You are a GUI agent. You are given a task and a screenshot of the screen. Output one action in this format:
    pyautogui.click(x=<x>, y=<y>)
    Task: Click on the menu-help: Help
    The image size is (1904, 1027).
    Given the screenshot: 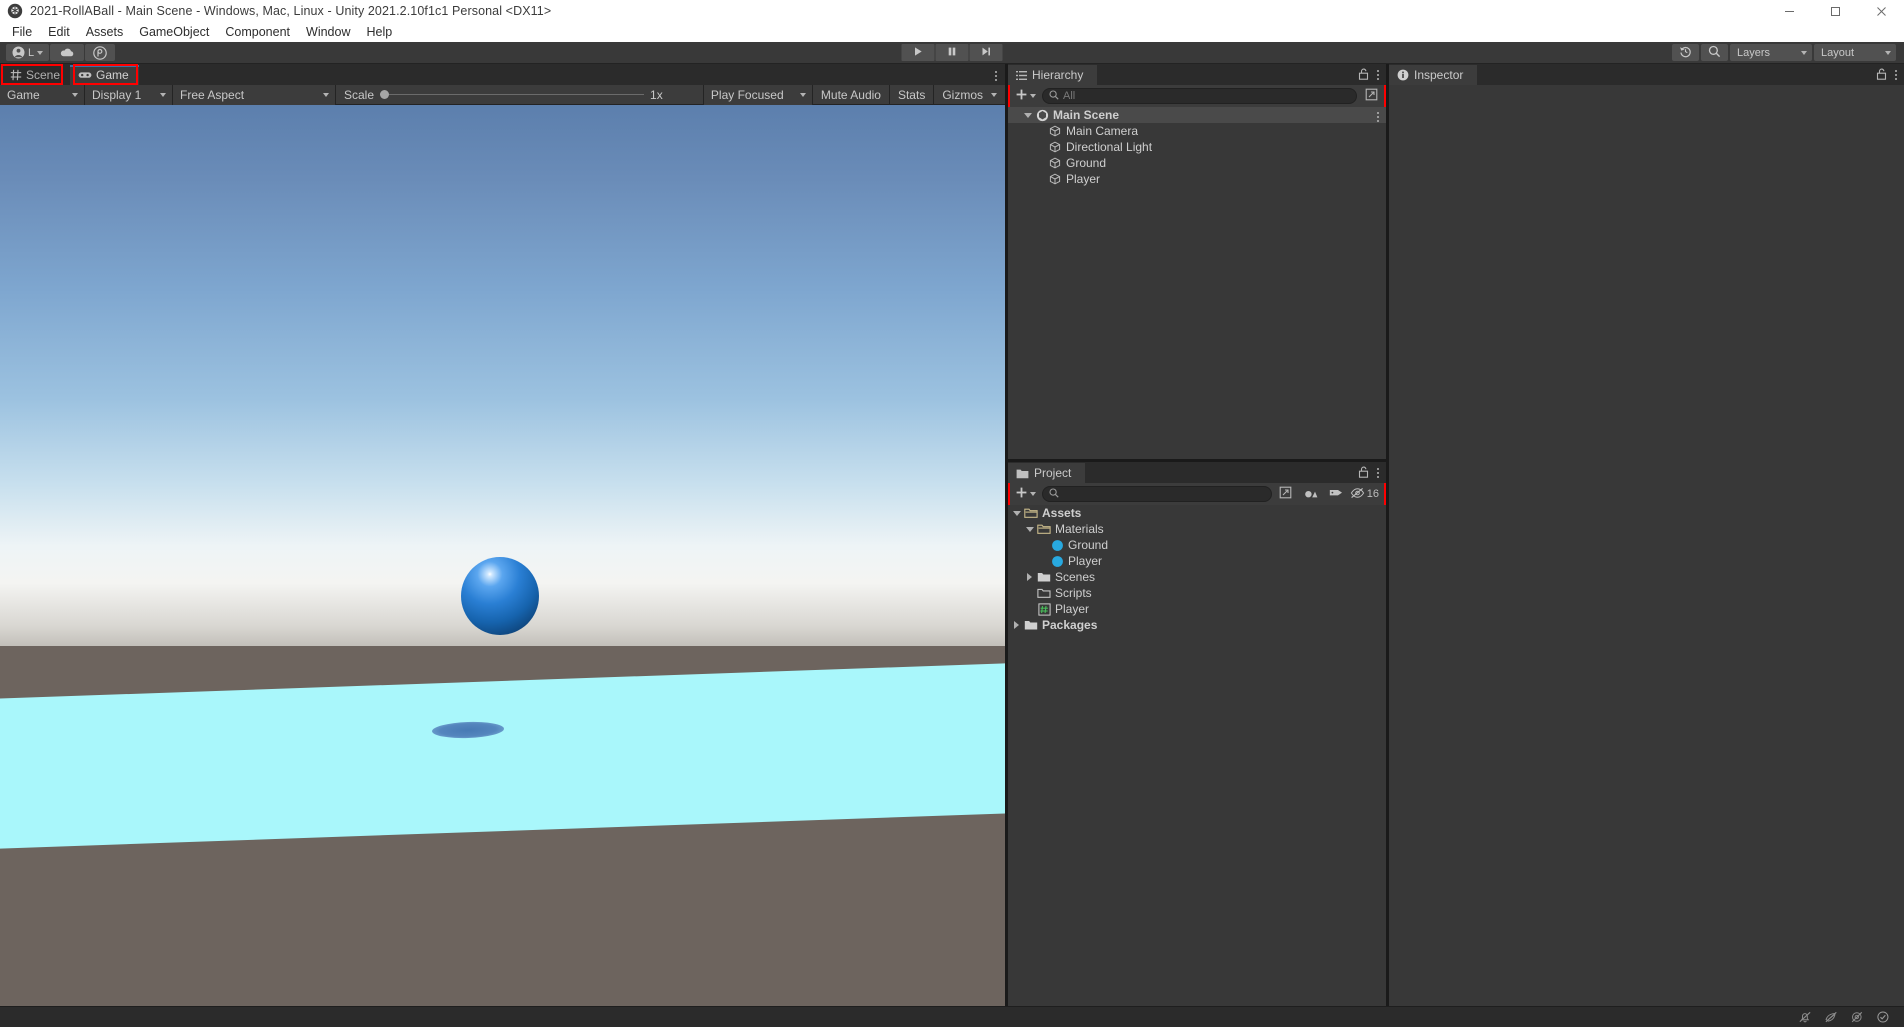 What is the action you would take?
    pyautogui.click(x=379, y=32)
    